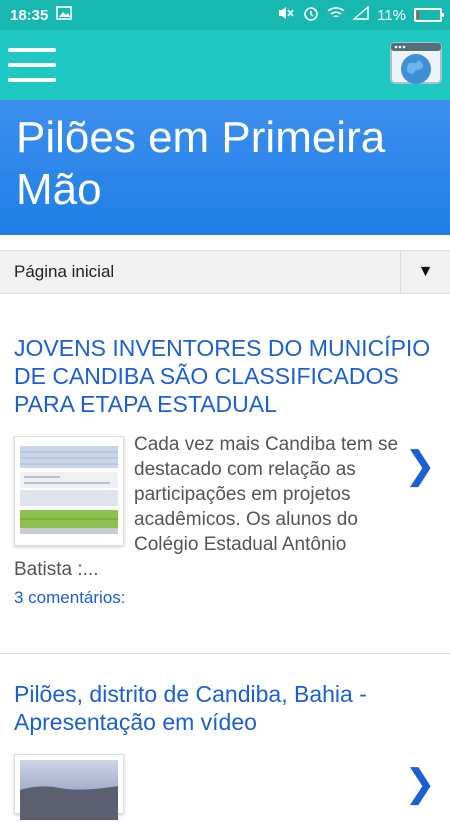  Describe the element at coordinates (29, 15) in the screenshot. I see `status-time: 18:35` at that location.